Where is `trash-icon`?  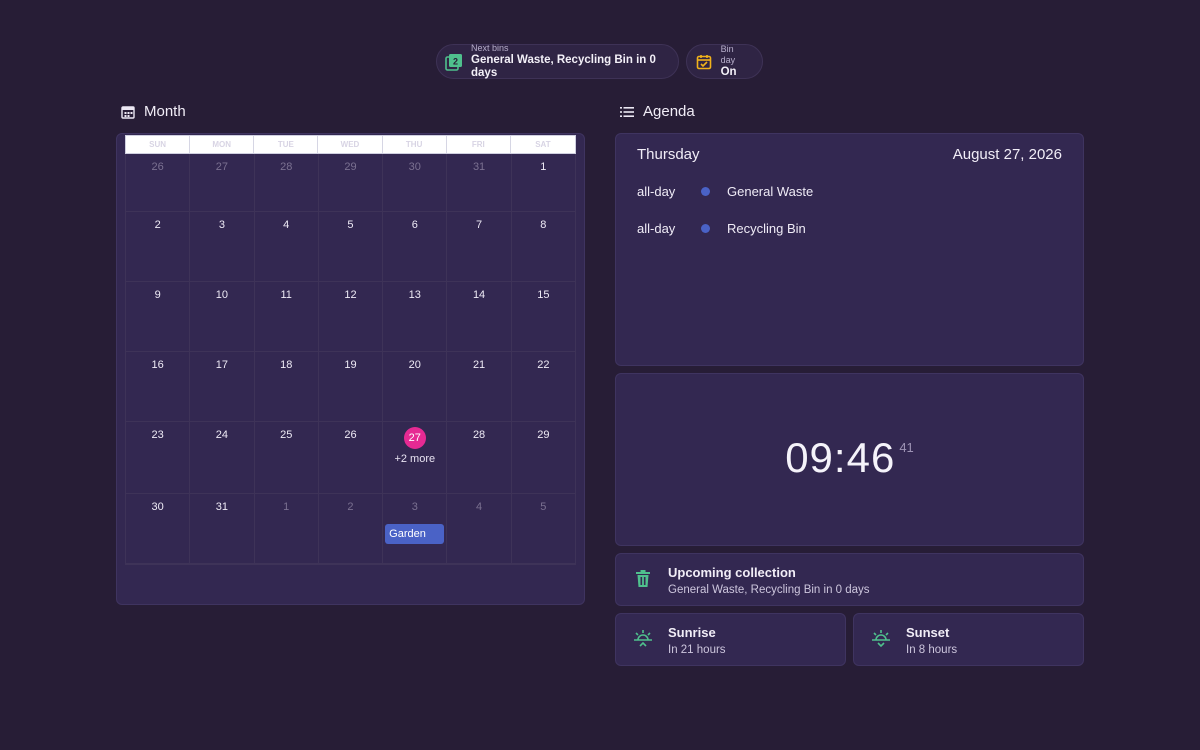
trash-icon is located at coordinates (643, 579).